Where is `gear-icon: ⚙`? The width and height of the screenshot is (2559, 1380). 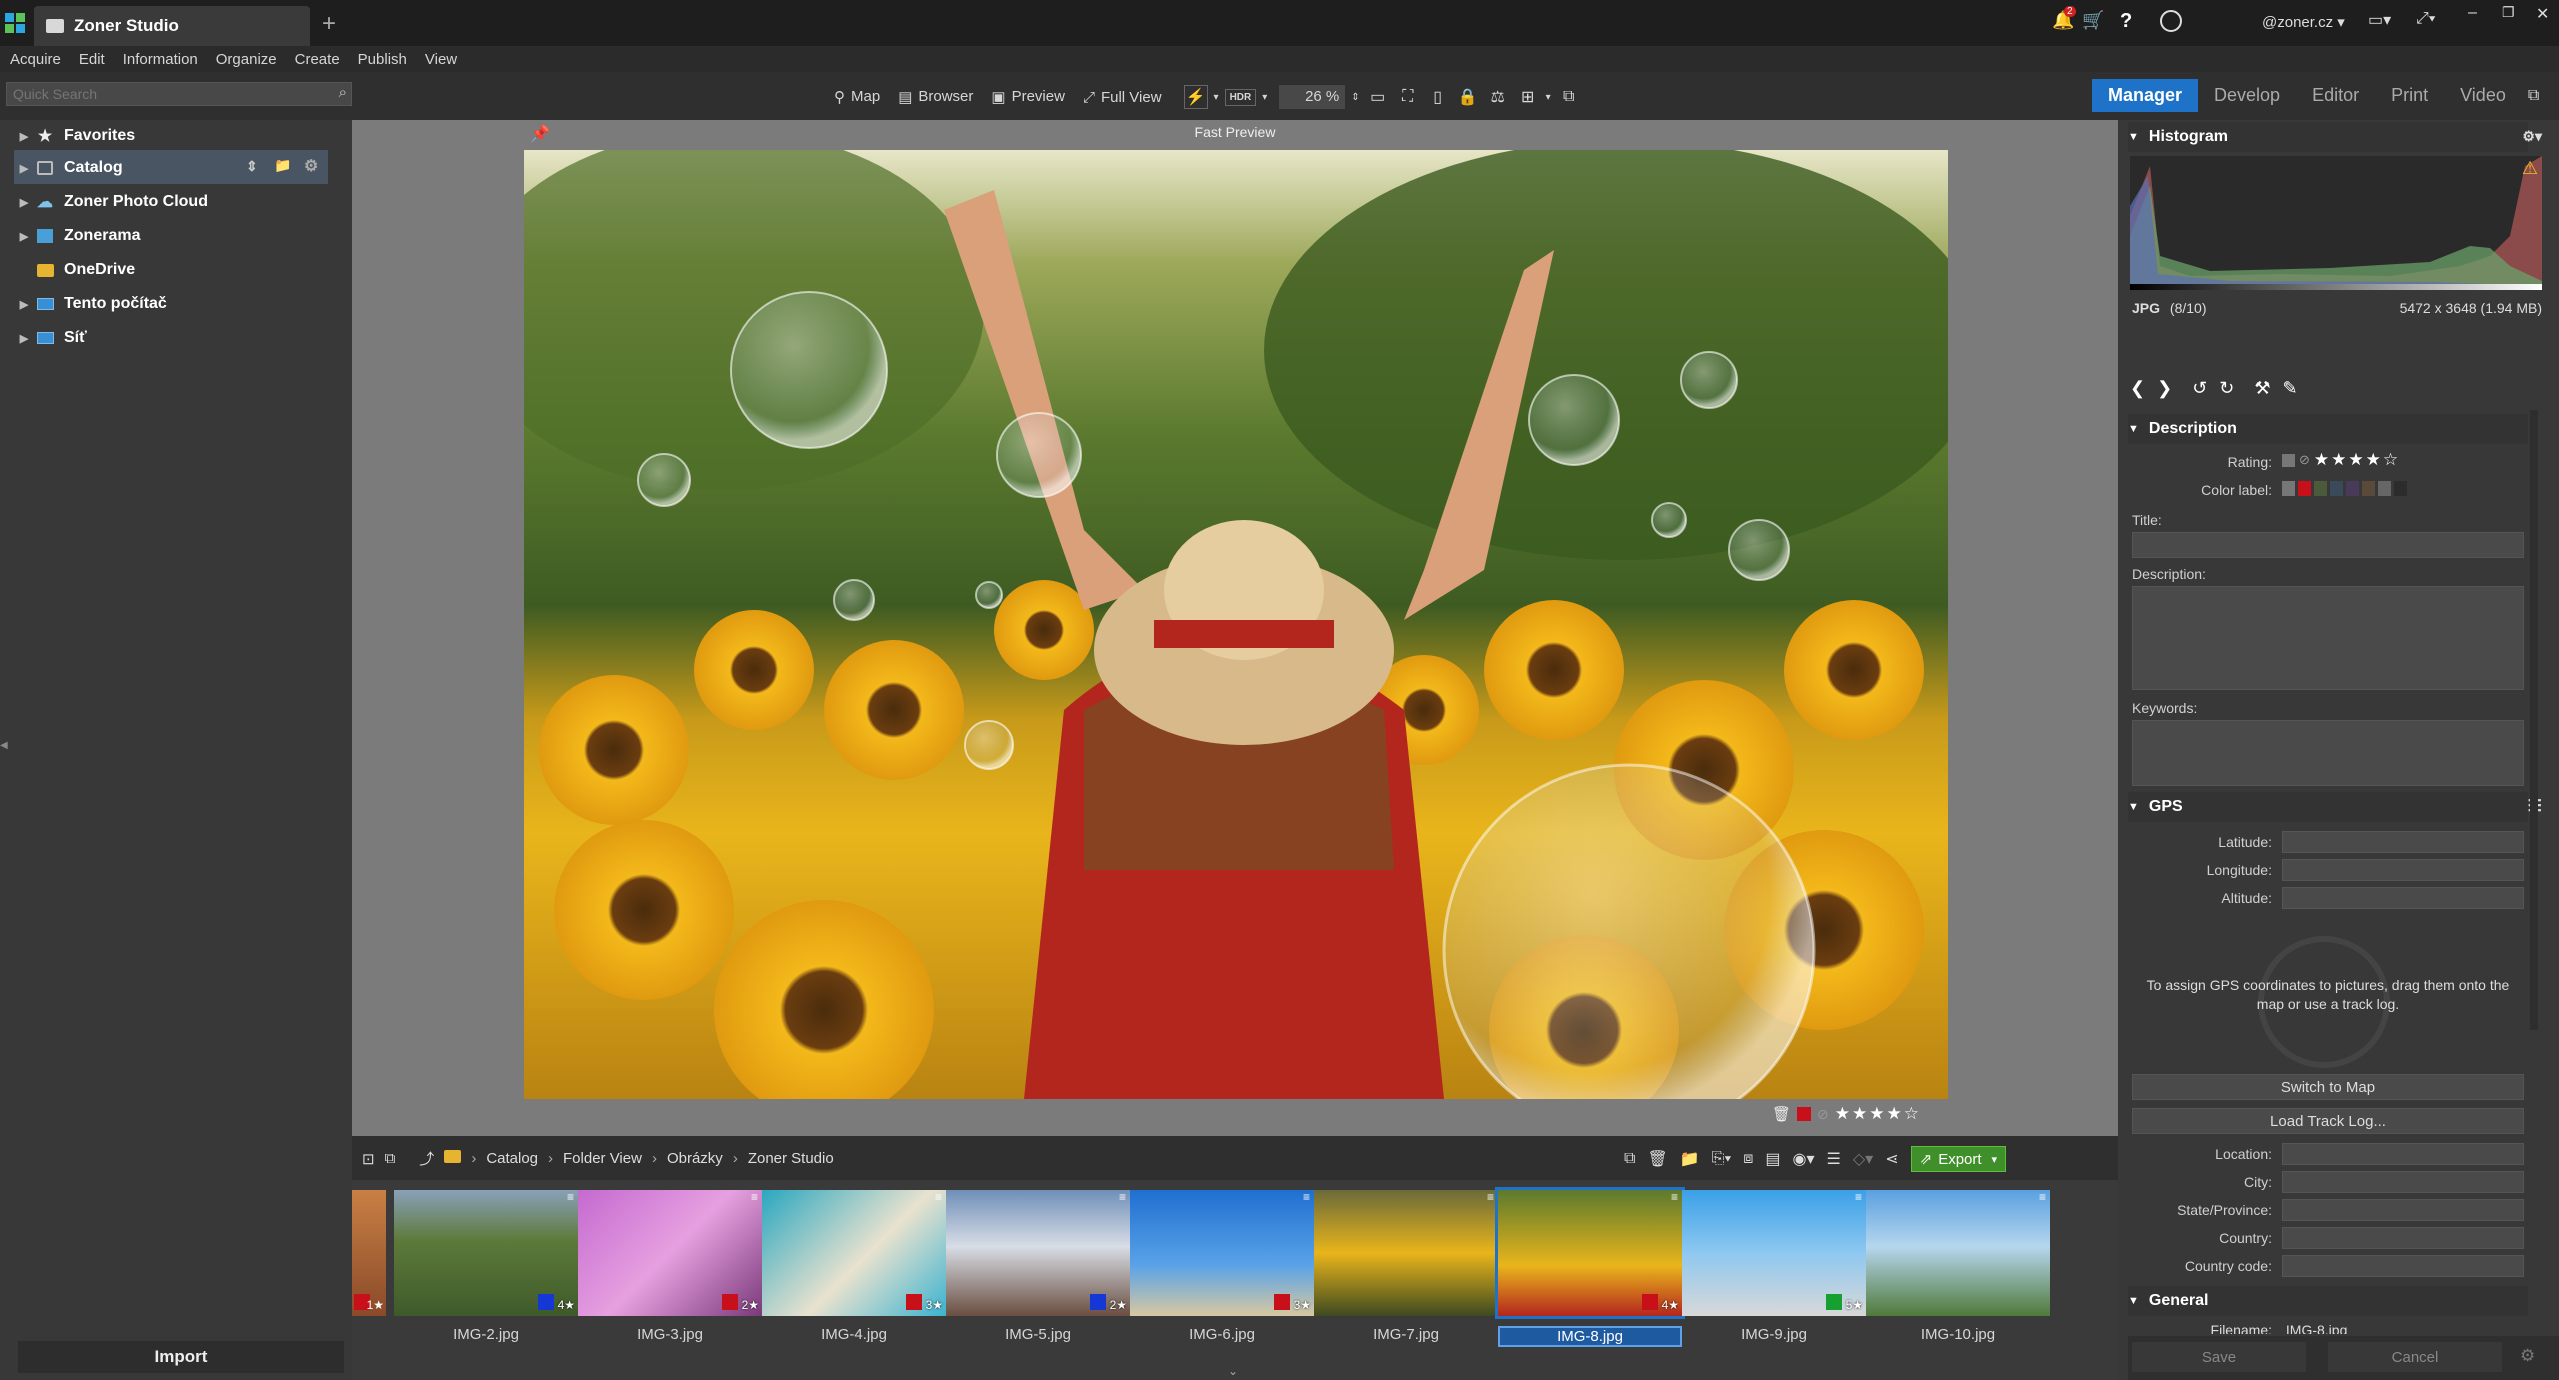
gear-icon: ⚙ is located at coordinates (311, 166).